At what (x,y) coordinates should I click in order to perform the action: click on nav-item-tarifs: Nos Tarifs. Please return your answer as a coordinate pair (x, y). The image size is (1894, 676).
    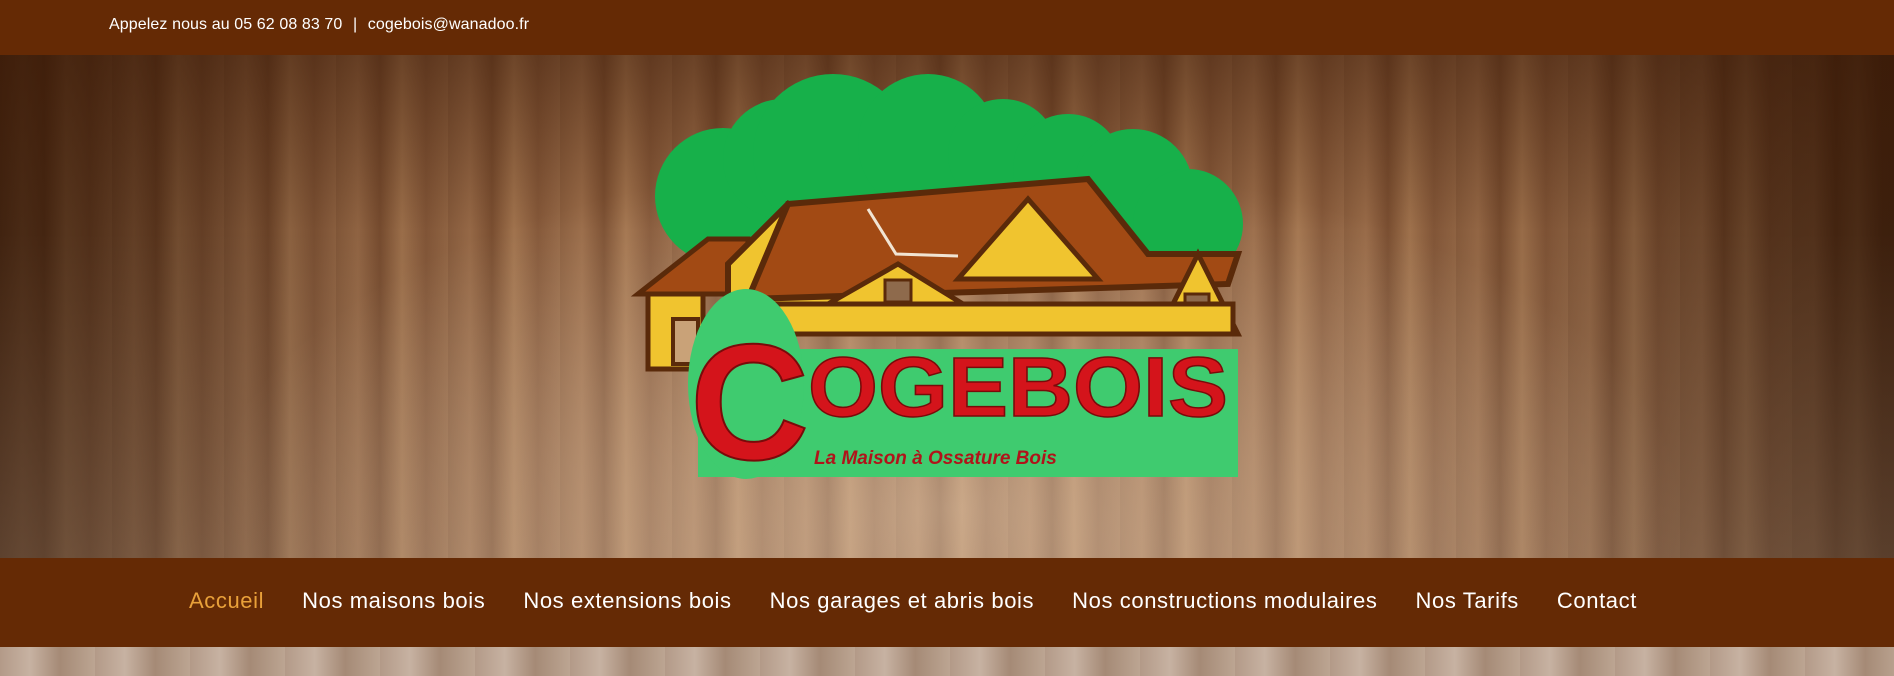
    Looking at the image, I should click on (1467, 601).